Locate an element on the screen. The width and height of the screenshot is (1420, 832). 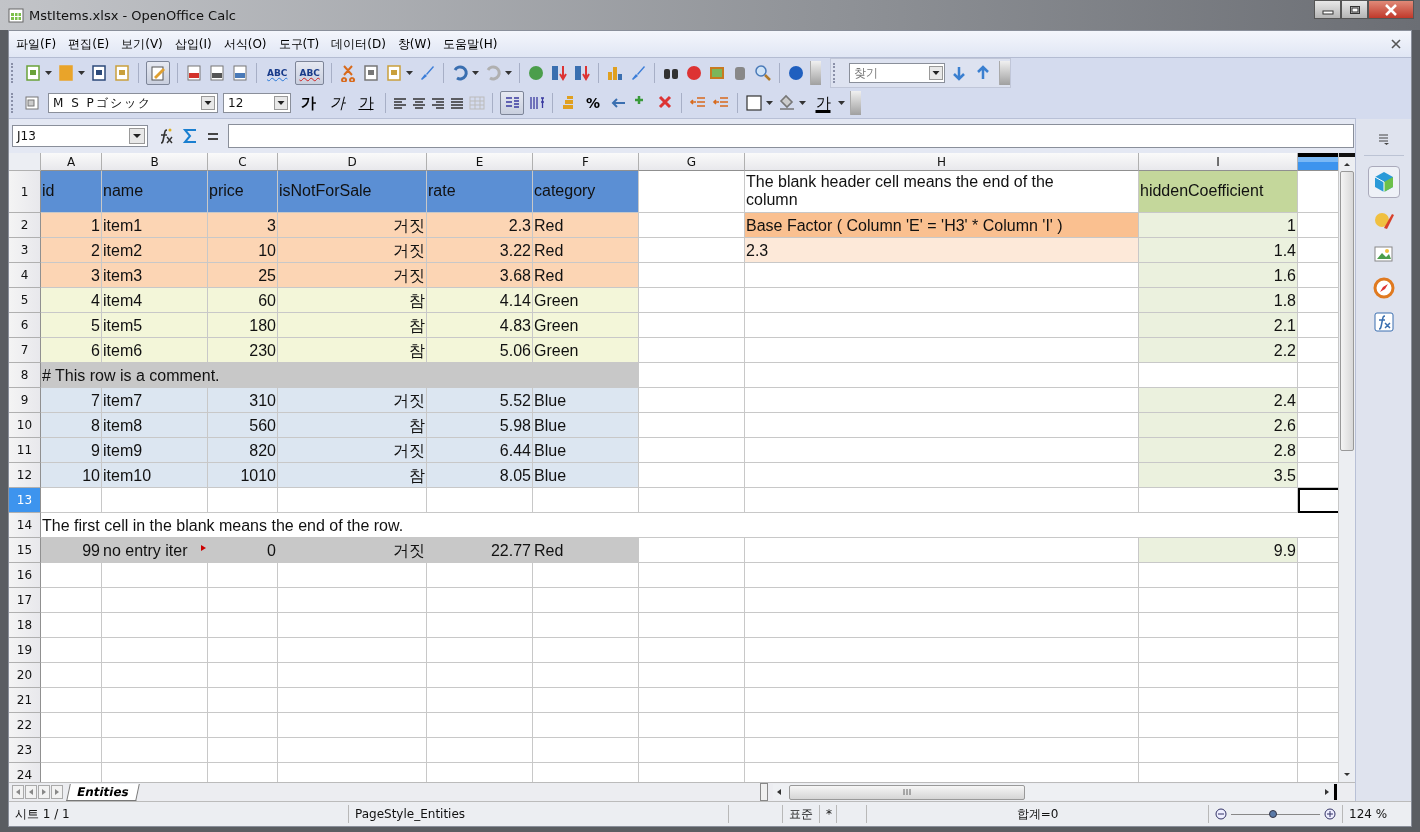
row-header: 1 is located at coordinates (25, 192).